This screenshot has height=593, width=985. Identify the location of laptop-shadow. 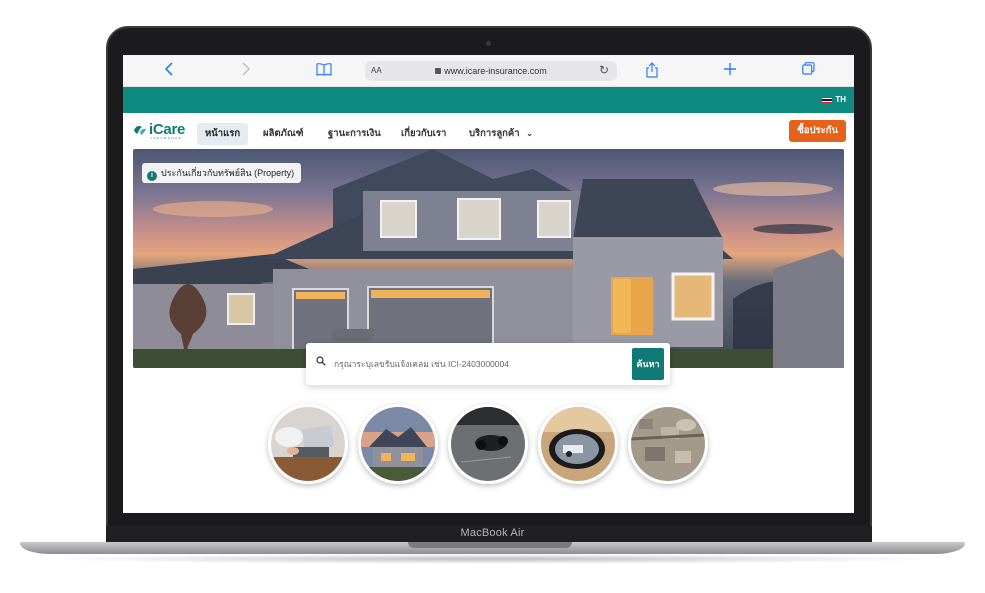
(492, 559).